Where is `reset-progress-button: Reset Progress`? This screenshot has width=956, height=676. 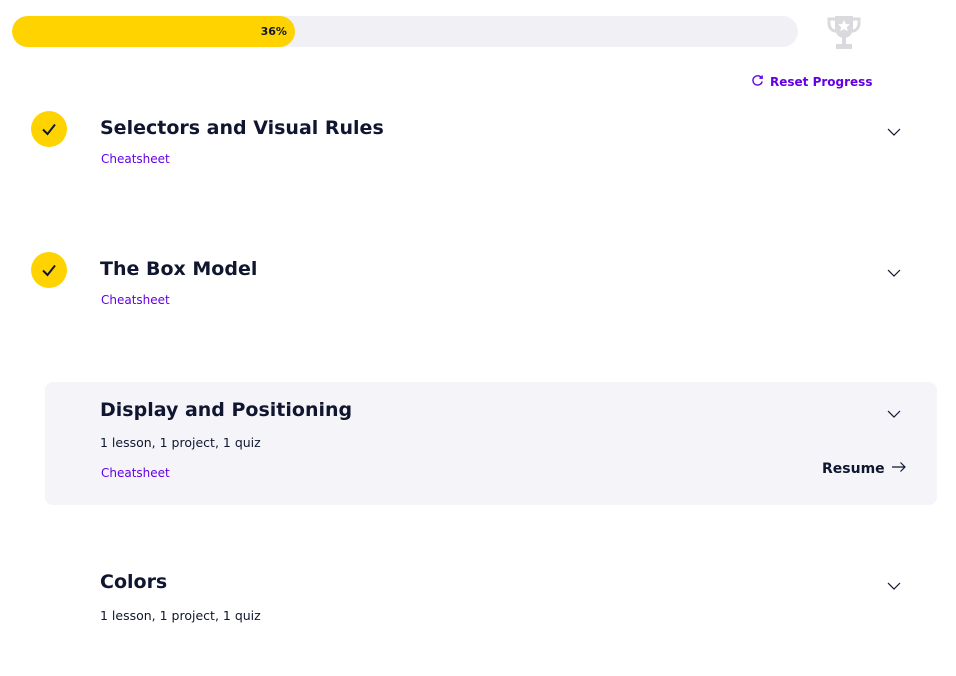
reset-progress-button: Reset Progress is located at coordinates (811, 82).